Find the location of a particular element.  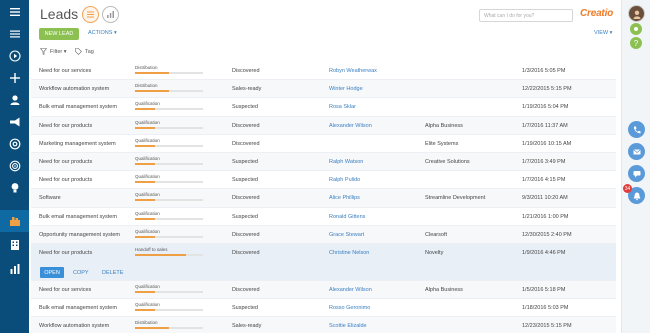

created-date: 12/23/2015 5:15 PM is located at coordinates (547, 326).